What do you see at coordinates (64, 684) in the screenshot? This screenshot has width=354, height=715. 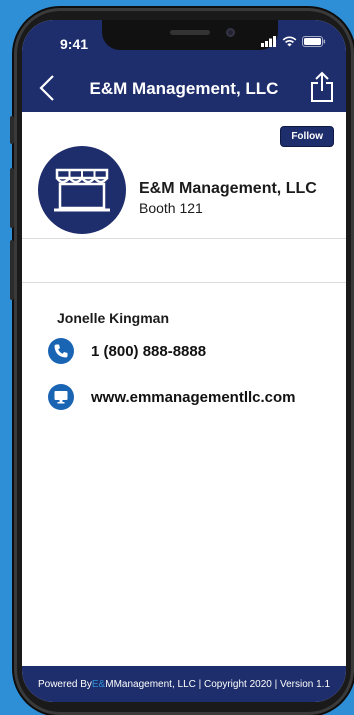 I see `footer-prefix: Powered By` at bounding box center [64, 684].